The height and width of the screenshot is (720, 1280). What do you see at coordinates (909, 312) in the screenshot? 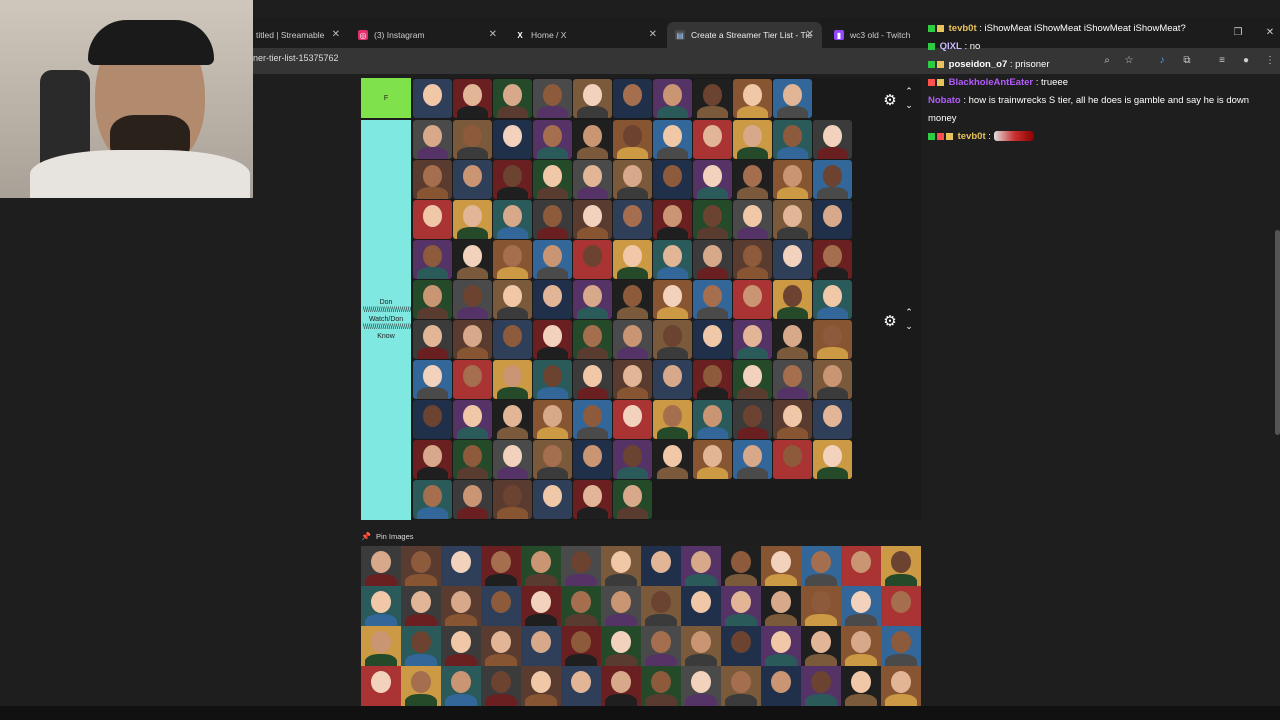
I see `tier-d-move-up-icon: ⌃` at bounding box center [909, 312].